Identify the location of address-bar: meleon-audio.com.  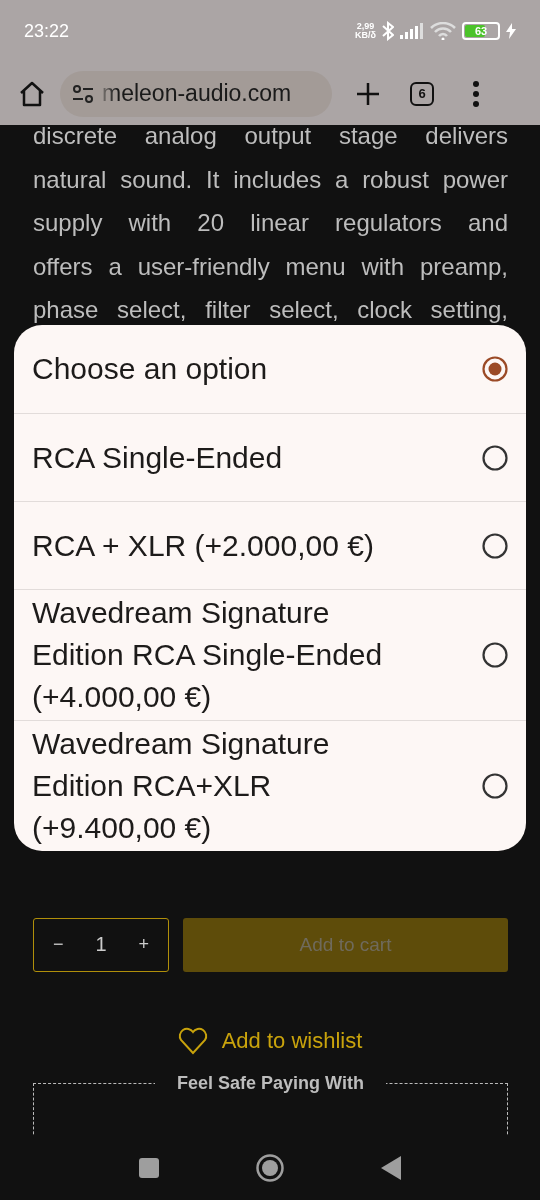
(196, 93).